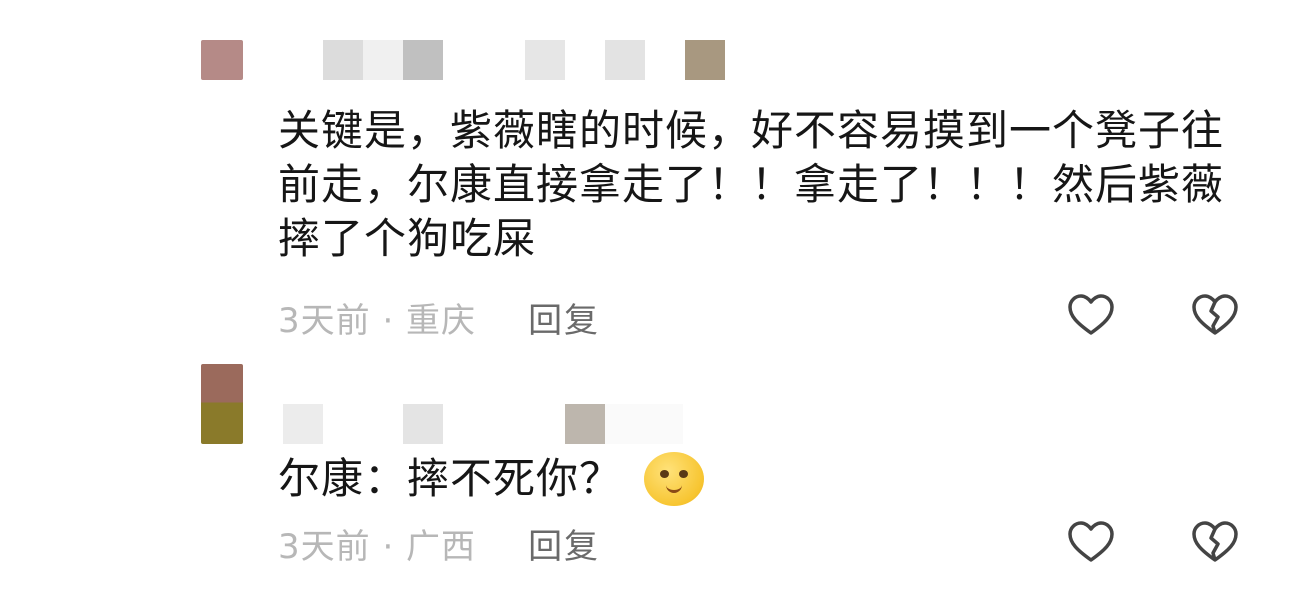 Image resolution: width=1293 pixels, height=600 pixels. What do you see at coordinates (377, 546) in the screenshot?
I see `time-location: 3天前 · 广西` at bounding box center [377, 546].